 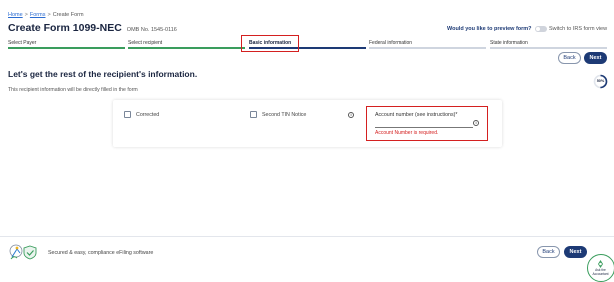 What do you see at coordinates (284, 115) in the screenshot?
I see `second-tin-label: Second TIN Notice` at bounding box center [284, 115].